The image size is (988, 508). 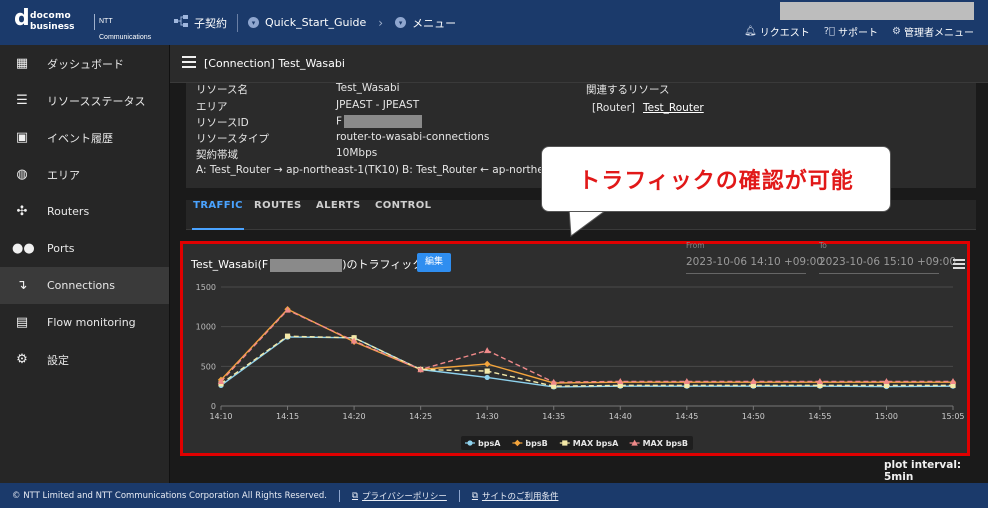 What do you see at coordinates (579, 64) in the screenshot?
I see `main-header: [Connection] Test_Wasabi` at bounding box center [579, 64].